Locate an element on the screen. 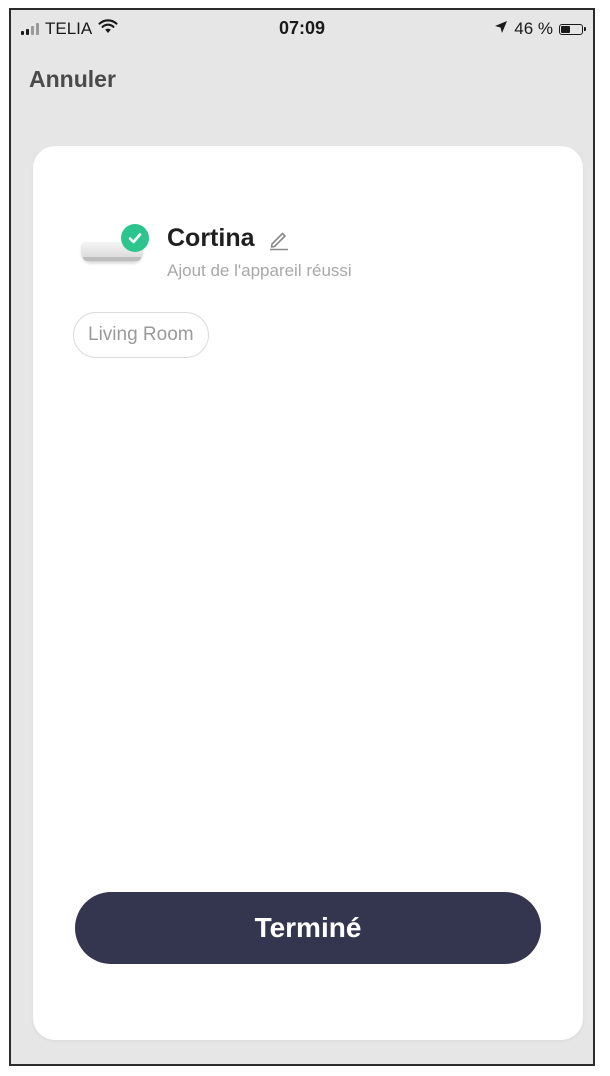  battery-fill is located at coordinates (565, 29).